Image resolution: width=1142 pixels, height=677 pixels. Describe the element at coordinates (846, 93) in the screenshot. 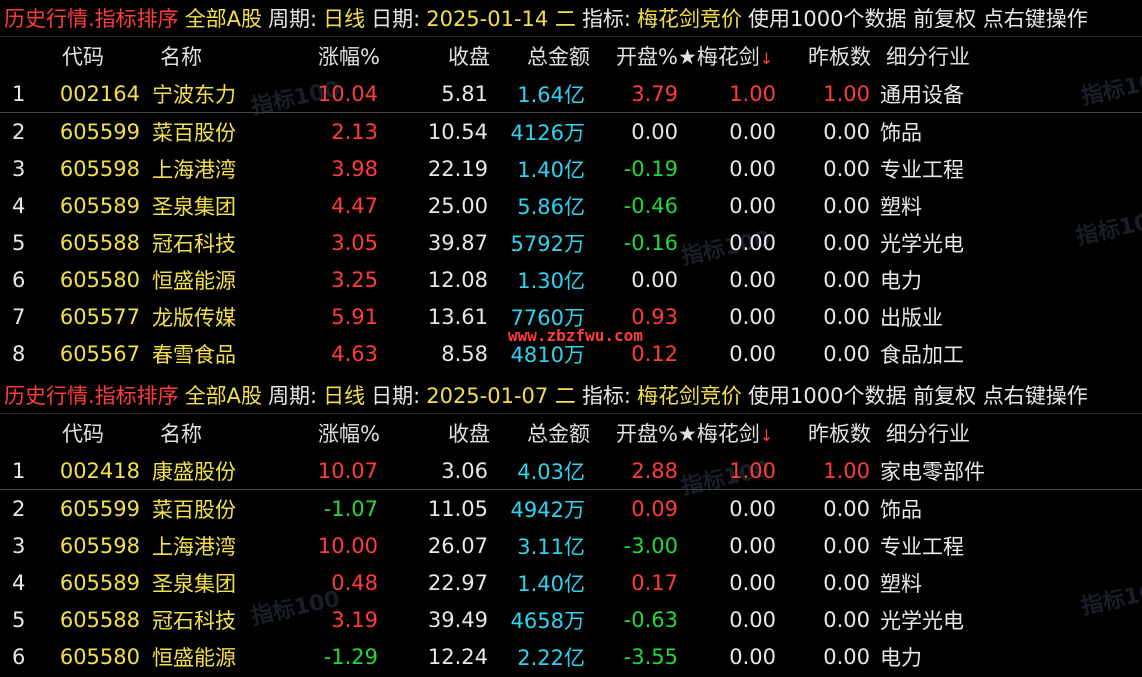

I see `prev-limit-count-value: 1.00` at that location.